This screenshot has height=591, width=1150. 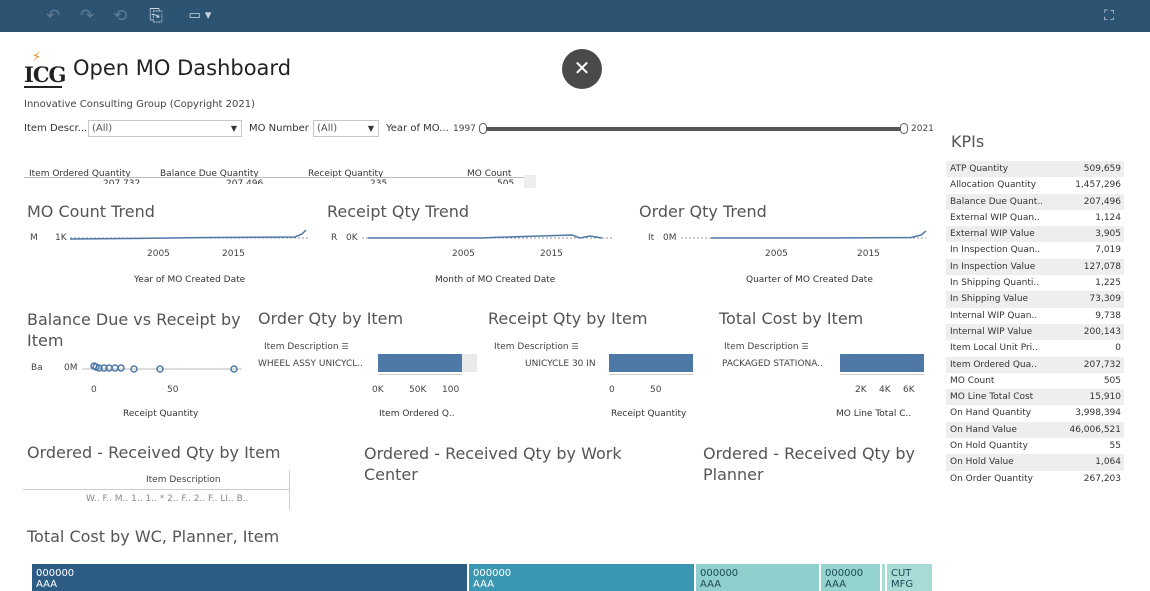 I want to click on column-header: Item Description, so click(x=183, y=480).